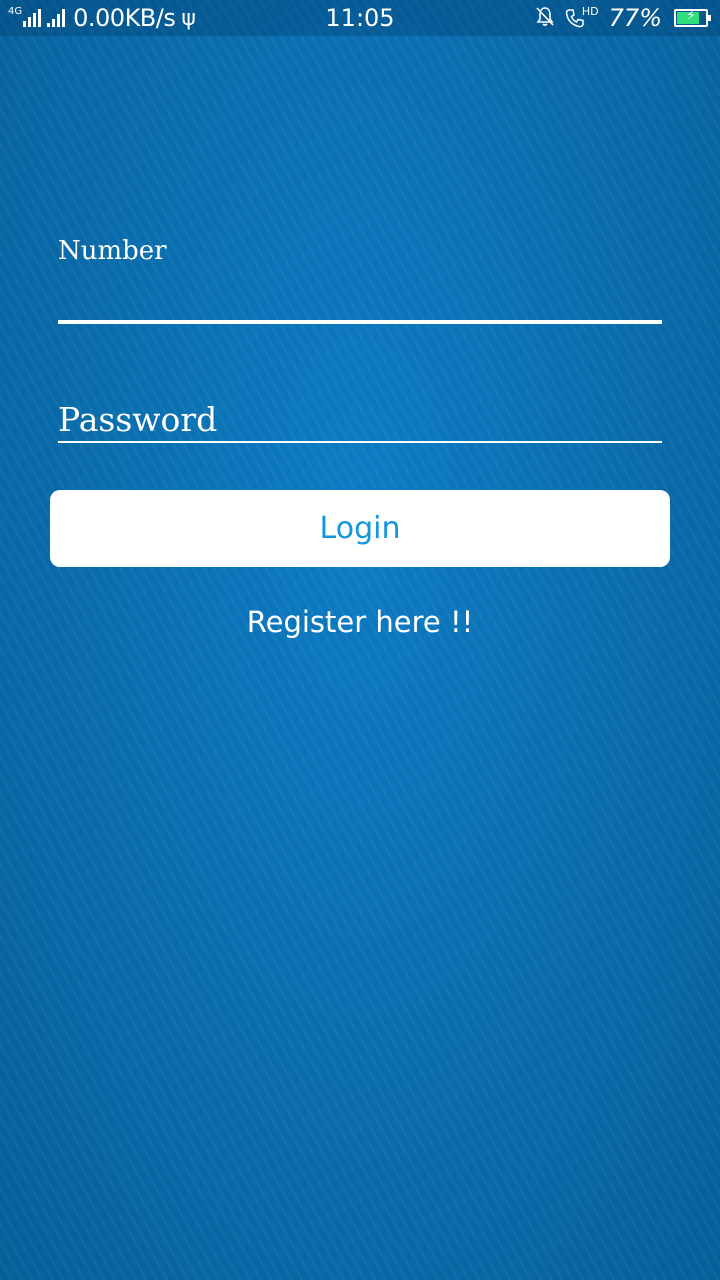  What do you see at coordinates (360, 322) in the screenshot?
I see `number-input-underline` at bounding box center [360, 322].